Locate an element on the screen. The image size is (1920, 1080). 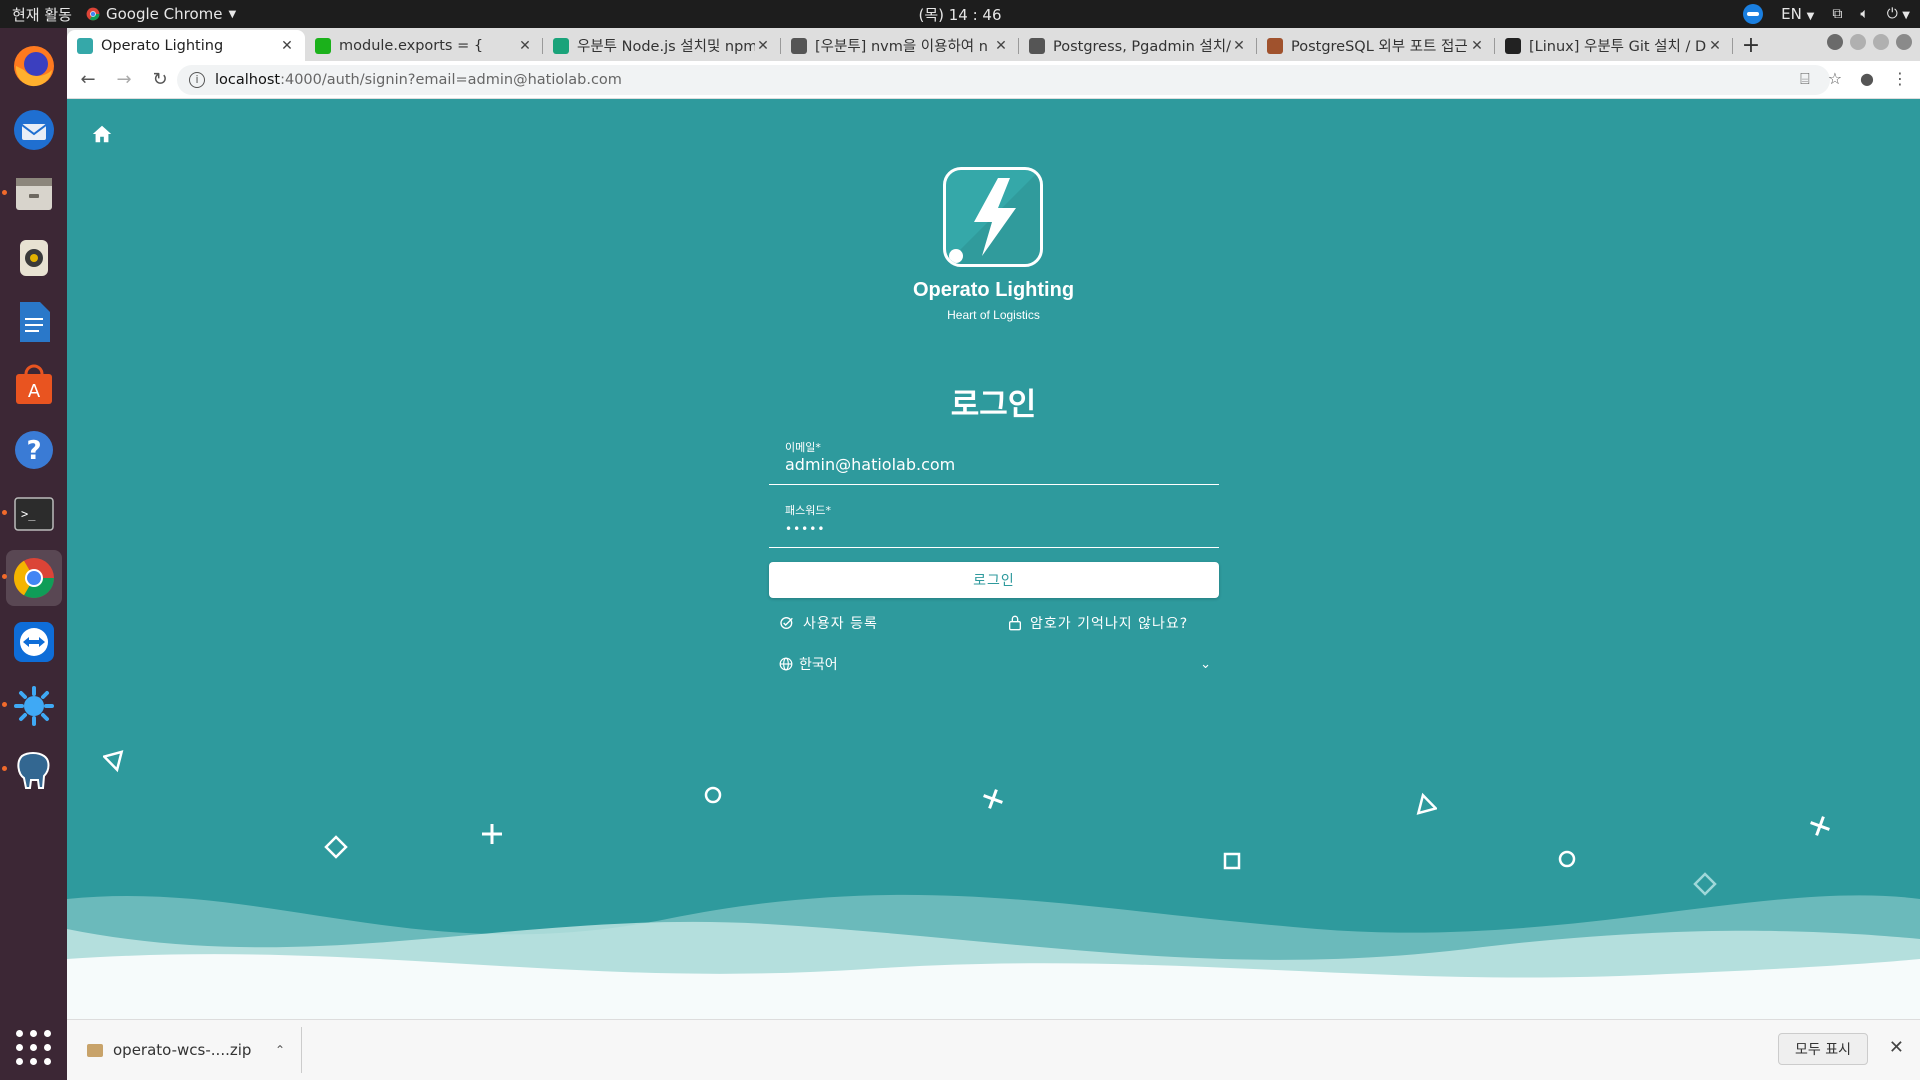
tab-module-exports: module.exports = { ✕ is located at coordinates (424, 45).